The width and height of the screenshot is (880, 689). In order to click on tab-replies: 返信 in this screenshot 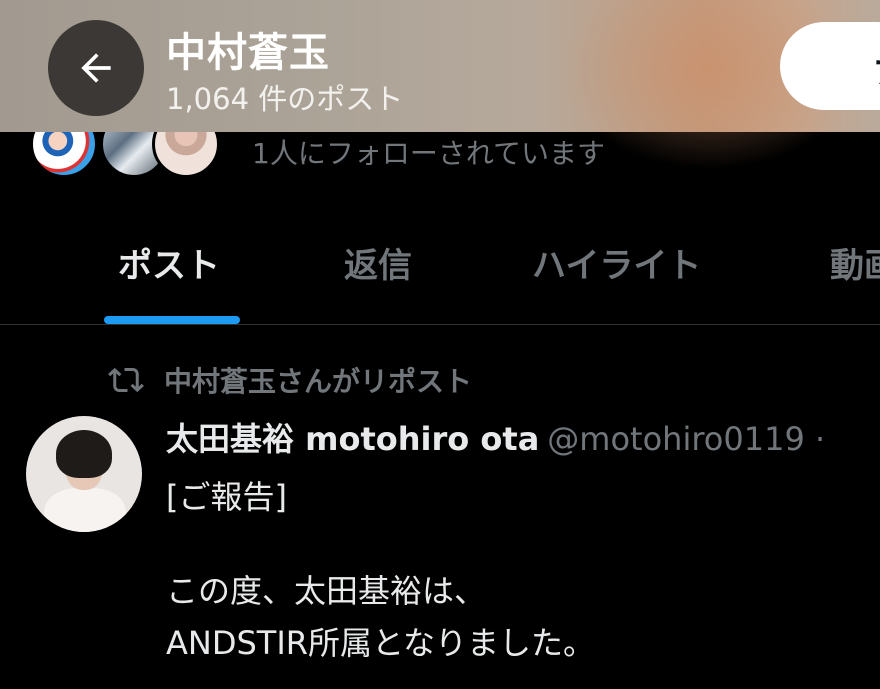, I will do `click(378, 262)`.